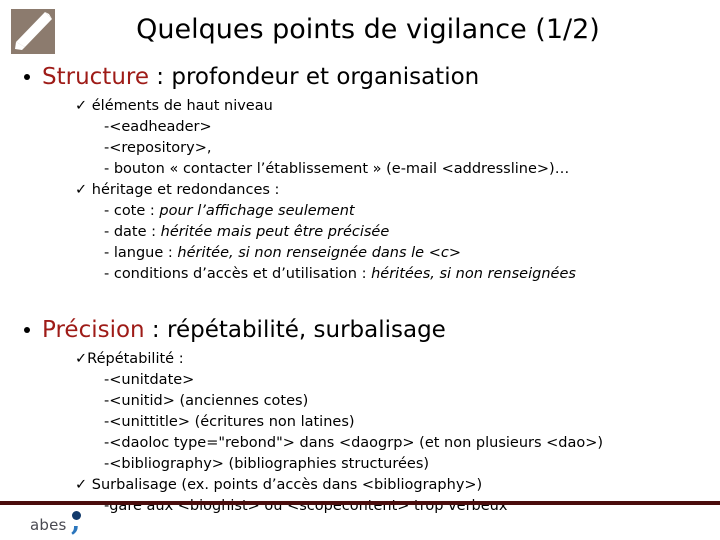 This screenshot has height=540, width=720. Describe the element at coordinates (129, 359) in the screenshot. I see `group-label-repetabilite: ✓Répétabilité :` at that location.